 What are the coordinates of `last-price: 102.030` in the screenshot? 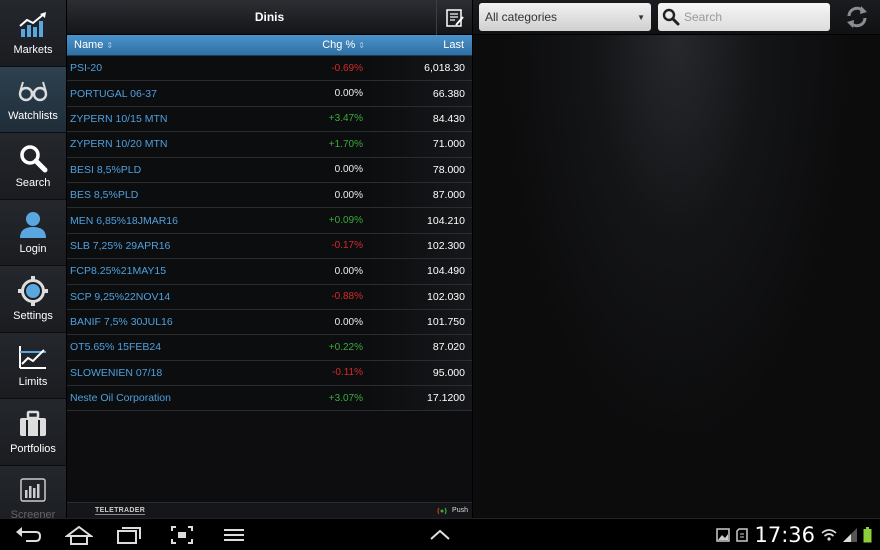 It's located at (419, 296).